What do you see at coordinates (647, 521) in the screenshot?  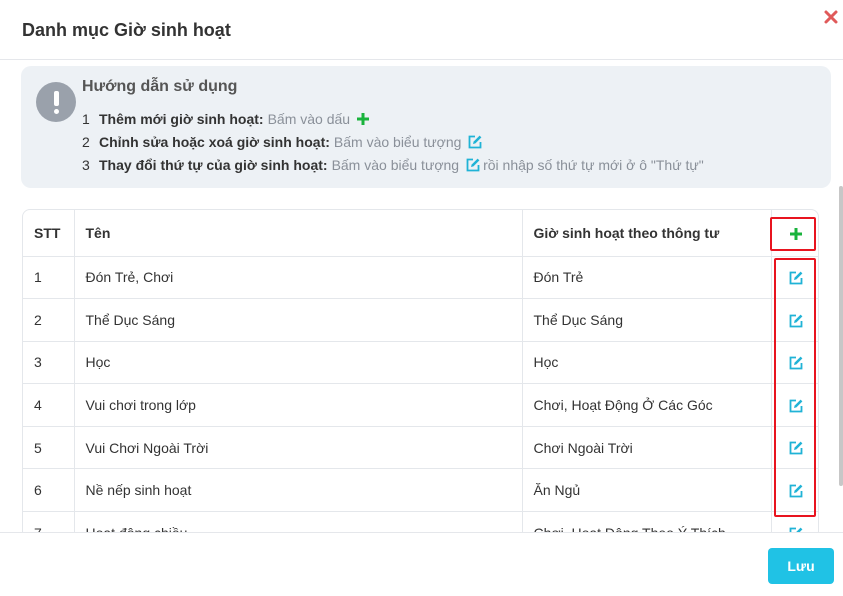 I see `cell-mapping: Chơi, Hoạt Động Theo Ý Thích` at bounding box center [647, 521].